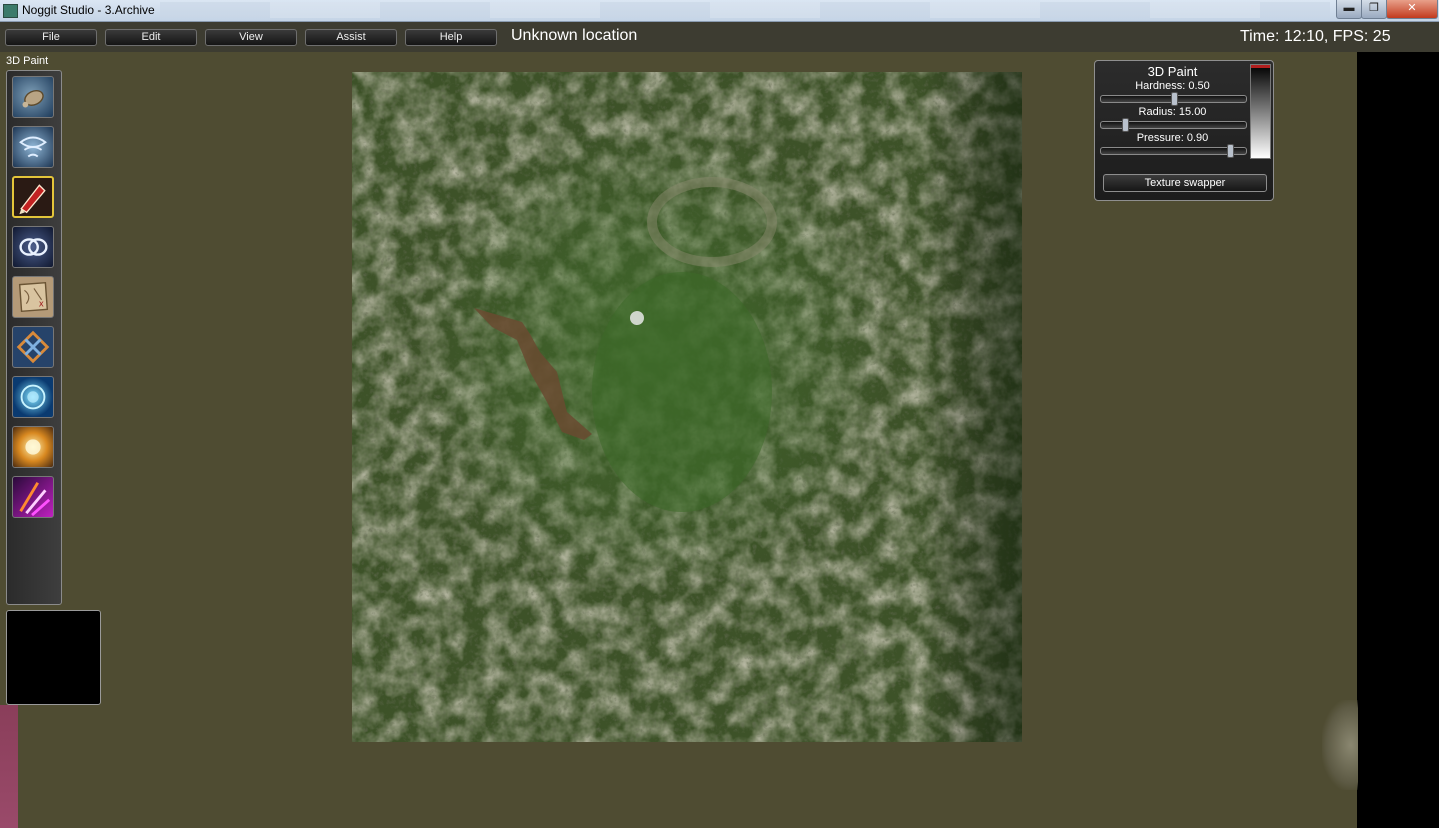 The height and width of the screenshot is (828, 1439). I want to click on tool-mccv-paint, so click(33, 497).